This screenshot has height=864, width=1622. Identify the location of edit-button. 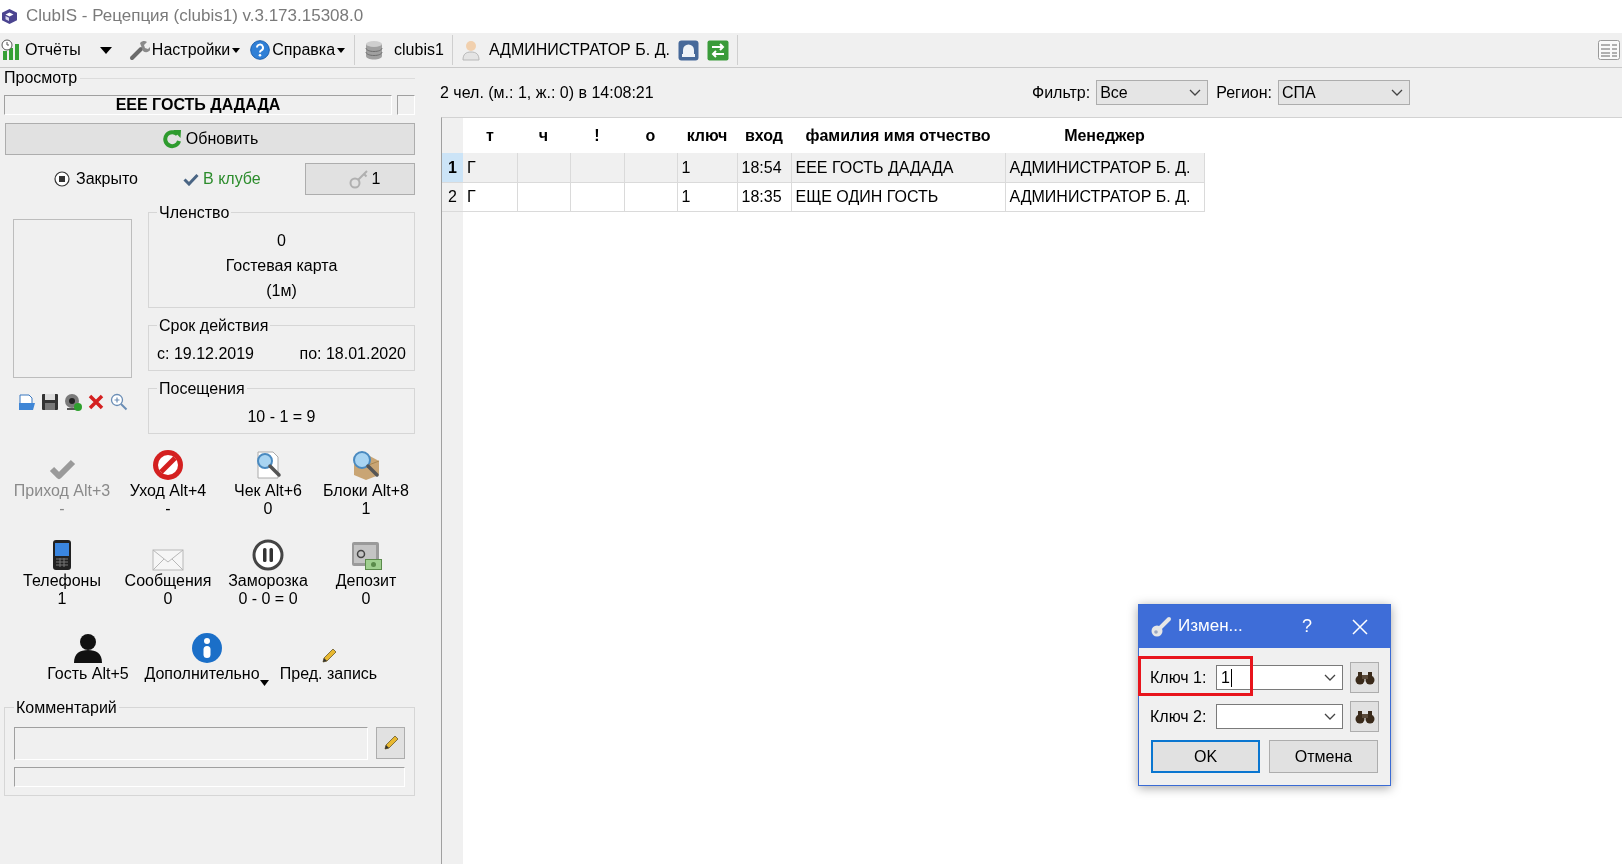
(390, 743).